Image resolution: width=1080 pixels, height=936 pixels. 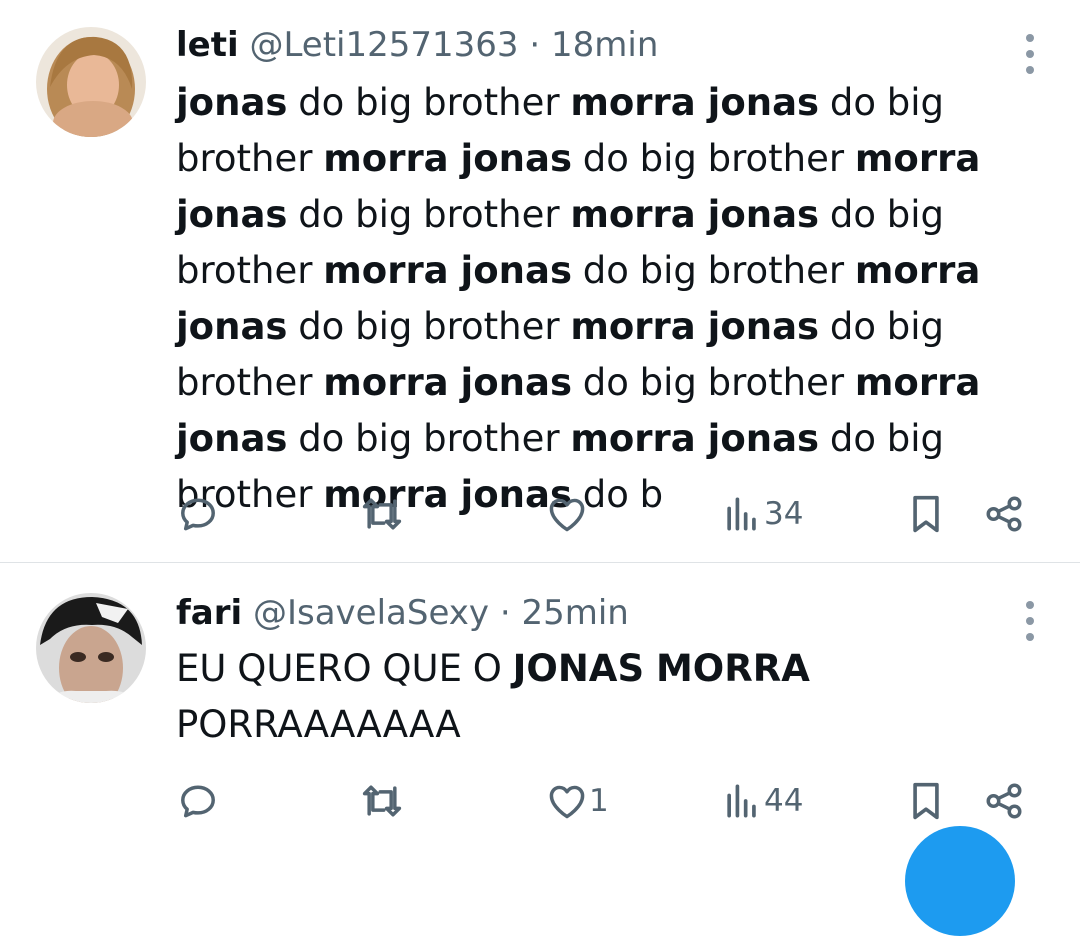 What do you see at coordinates (209, 613) in the screenshot?
I see `display-name: fari` at bounding box center [209, 613].